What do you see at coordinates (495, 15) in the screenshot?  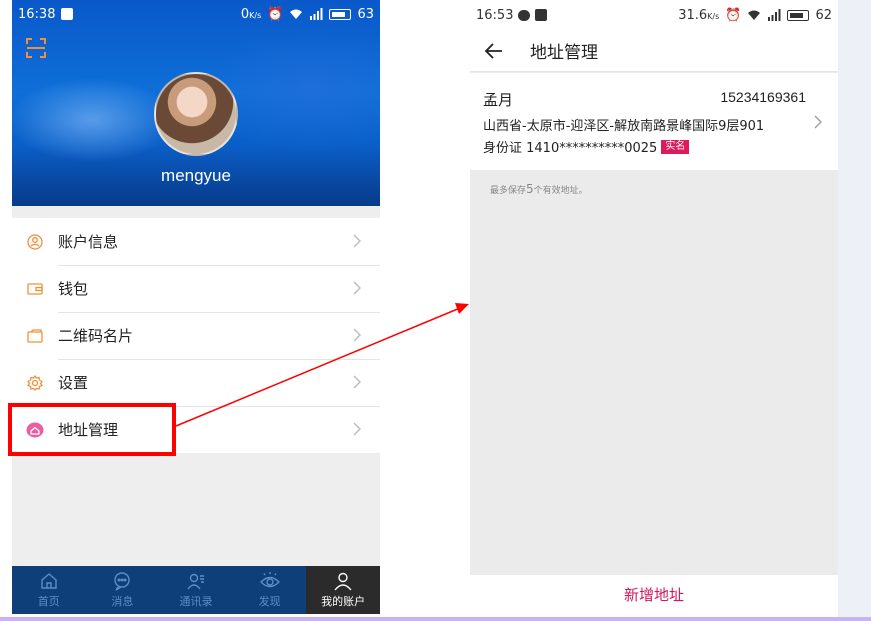 I see `status-time: 16:53` at bounding box center [495, 15].